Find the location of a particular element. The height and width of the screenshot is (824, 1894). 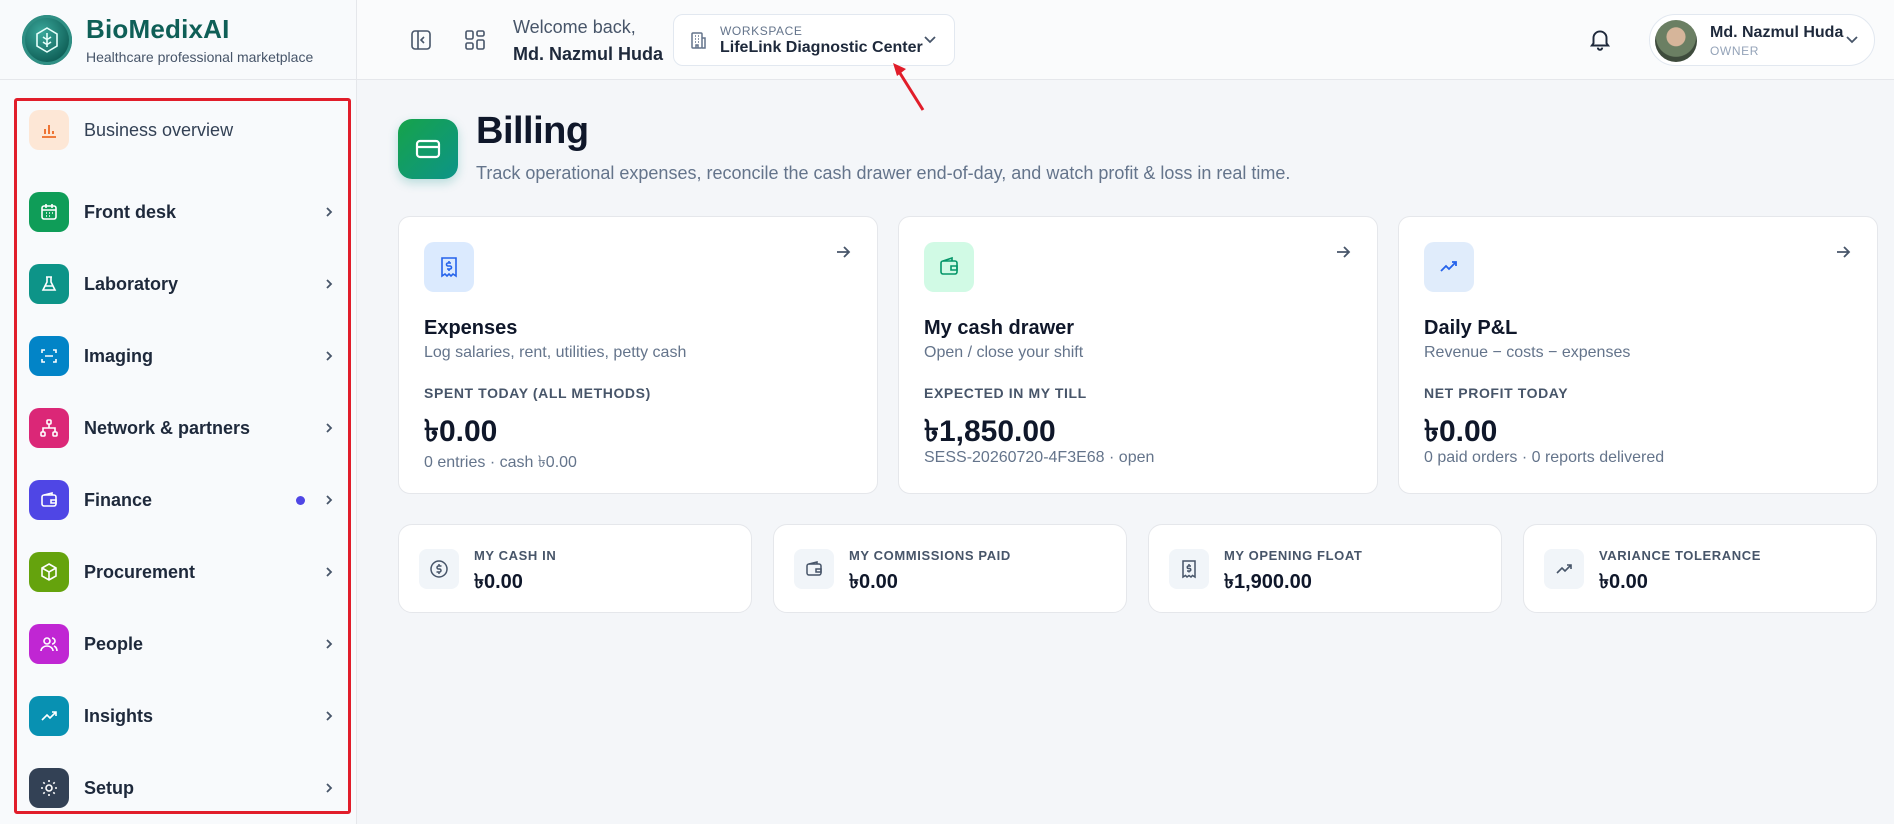

sidebar-item-label: Network & partners is located at coordinates (167, 427).